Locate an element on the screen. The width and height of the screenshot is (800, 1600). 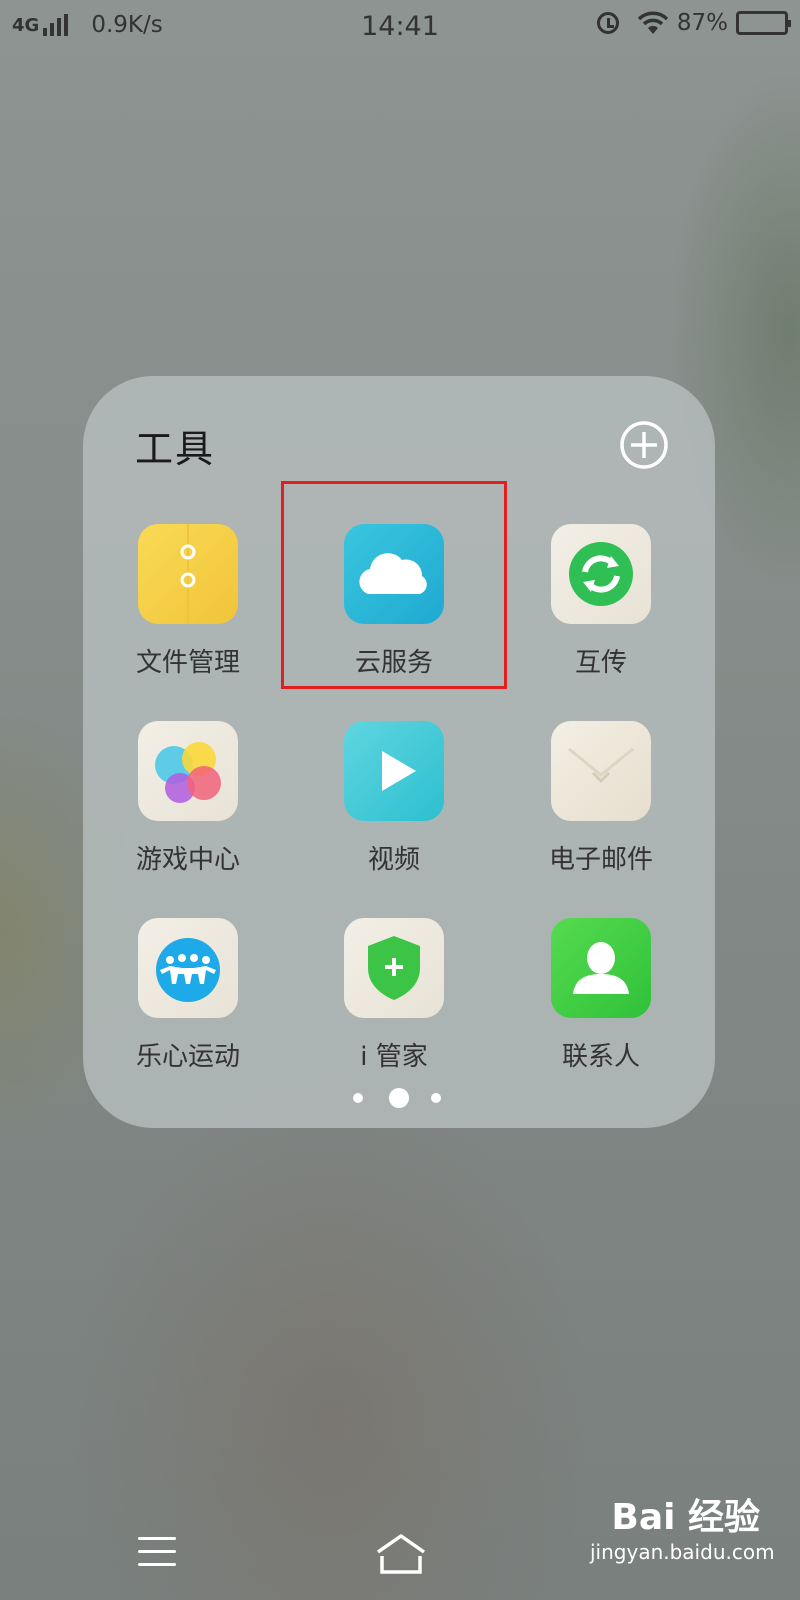
watermark-brand: Bai 经验 is located at coordinates (685, 1517).